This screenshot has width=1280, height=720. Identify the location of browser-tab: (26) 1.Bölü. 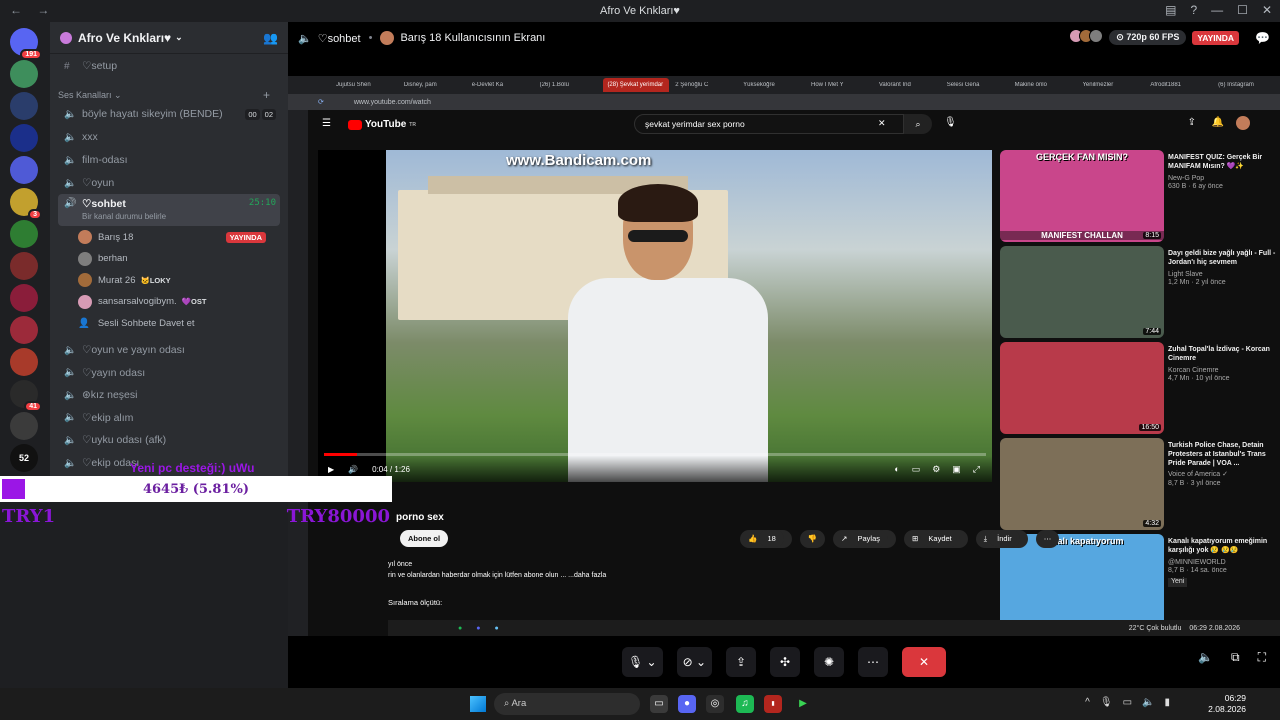
(569, 85).